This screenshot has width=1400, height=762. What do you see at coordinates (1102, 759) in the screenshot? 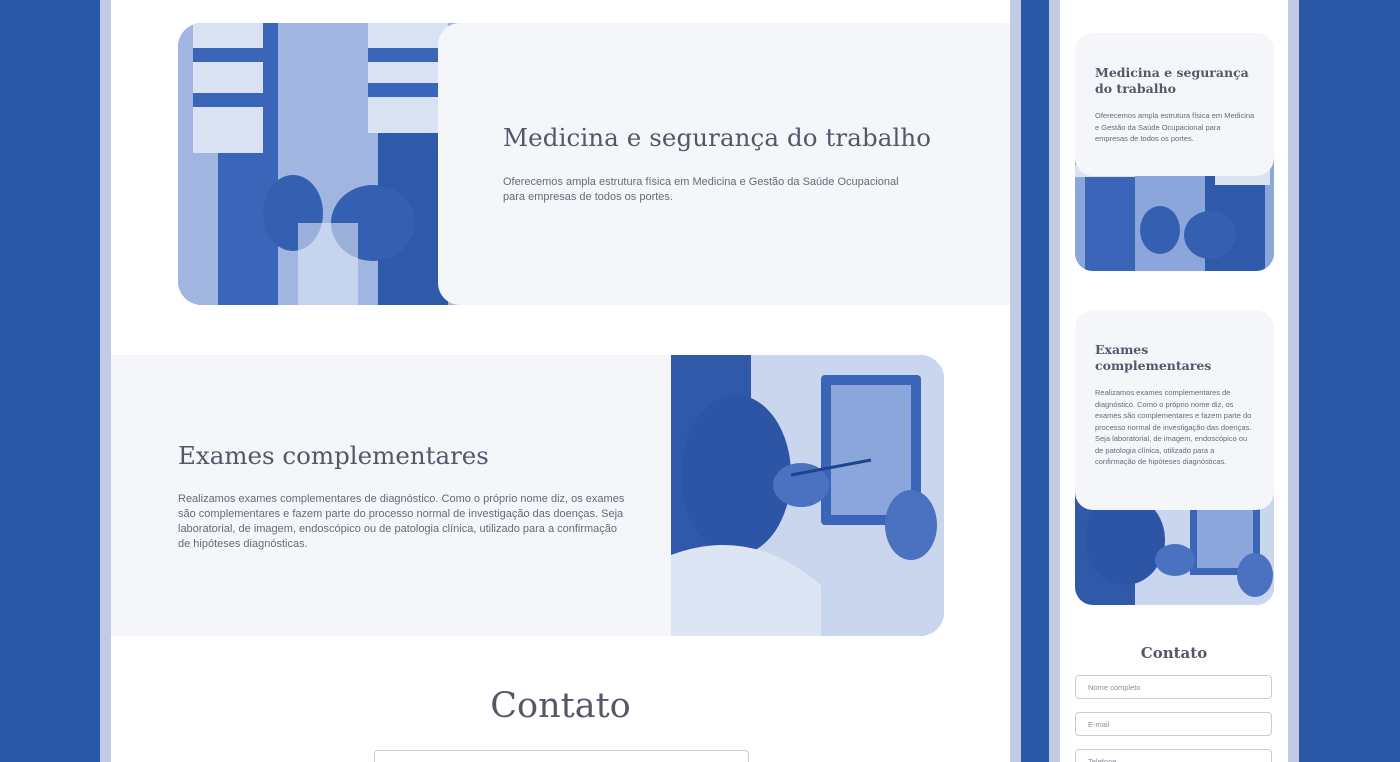
I see `phone-placeholder: Telefone` at bounding box center [1102, 759].